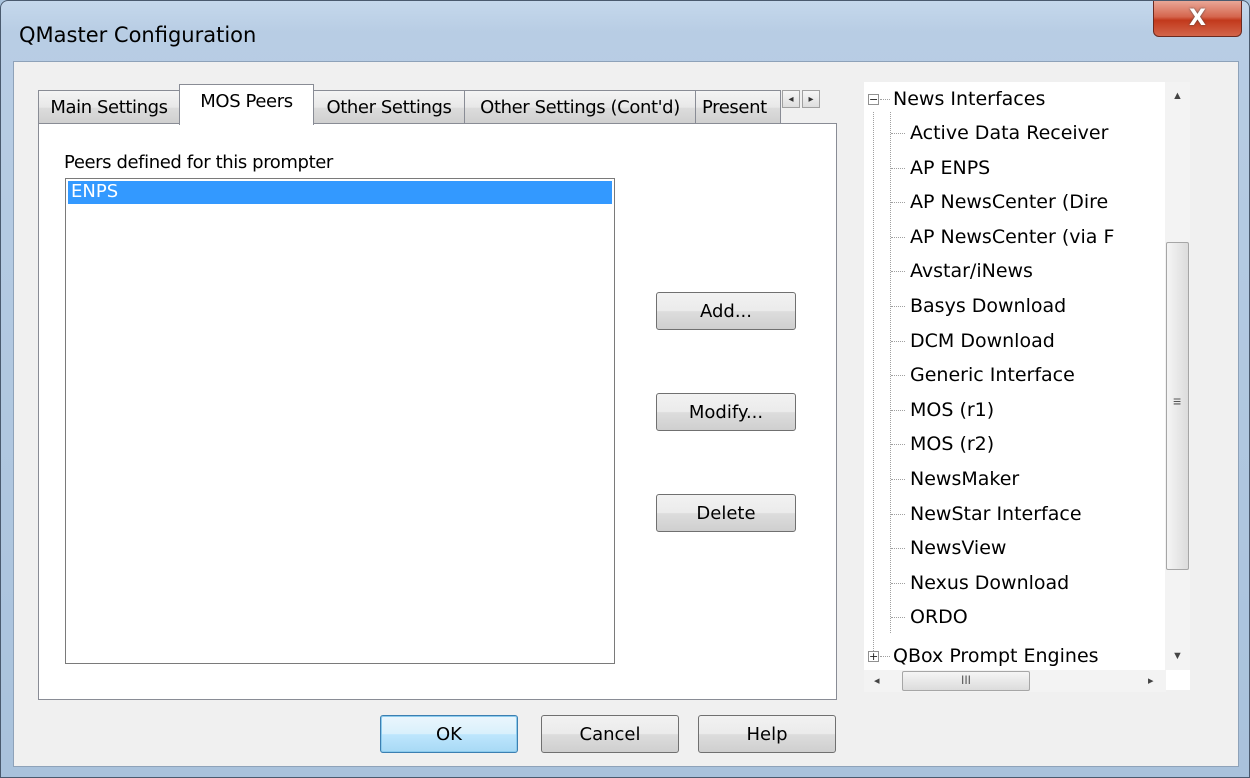 Image resolution: width=1250 pixels, height=778 pixels. Describe the element at coordinates (791, 99) in the screenshot. I see `tab-scroll-left-icon: ◂` at that location.